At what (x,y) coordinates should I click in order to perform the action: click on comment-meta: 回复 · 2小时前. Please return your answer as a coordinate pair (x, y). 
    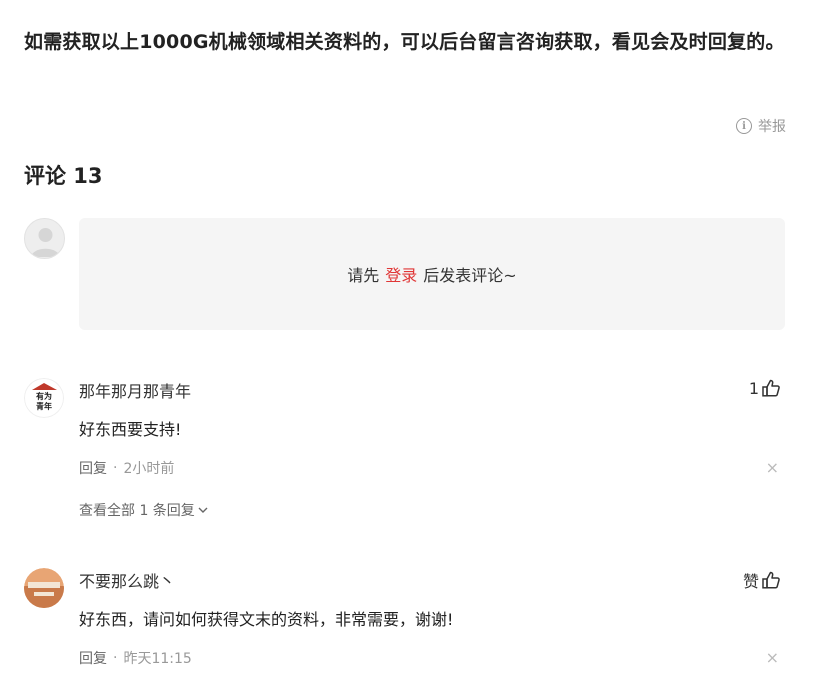
    Looking at the image, I should click on (126, 468).